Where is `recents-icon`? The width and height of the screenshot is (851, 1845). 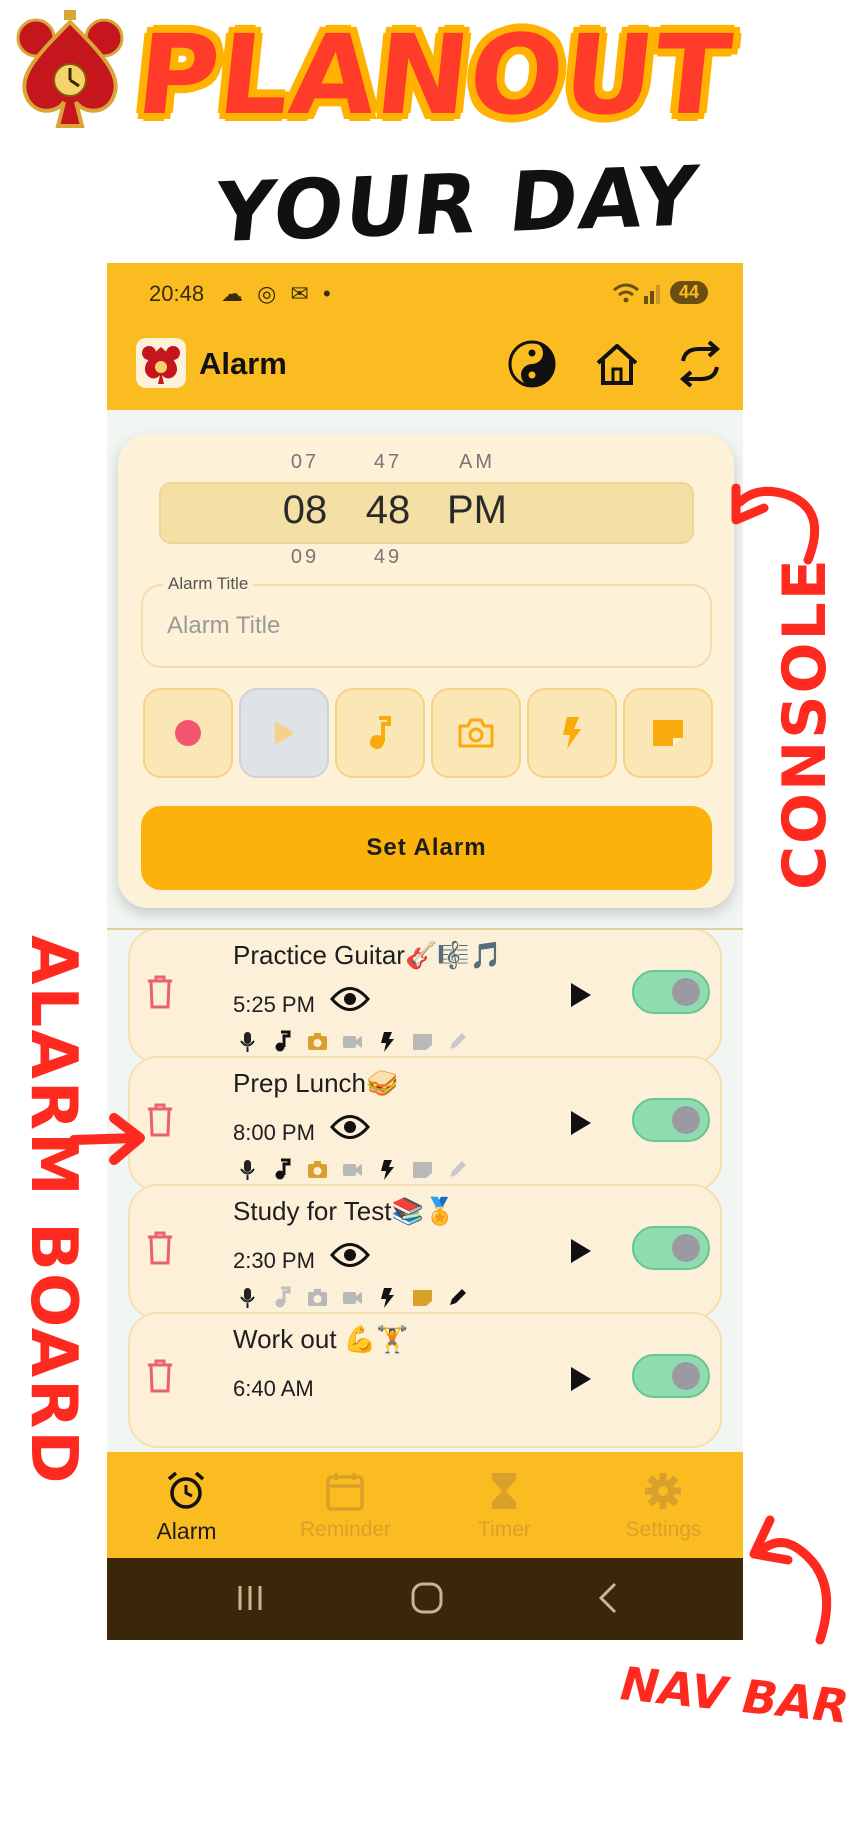 recents-icon is located at coordinates (250, 1598).